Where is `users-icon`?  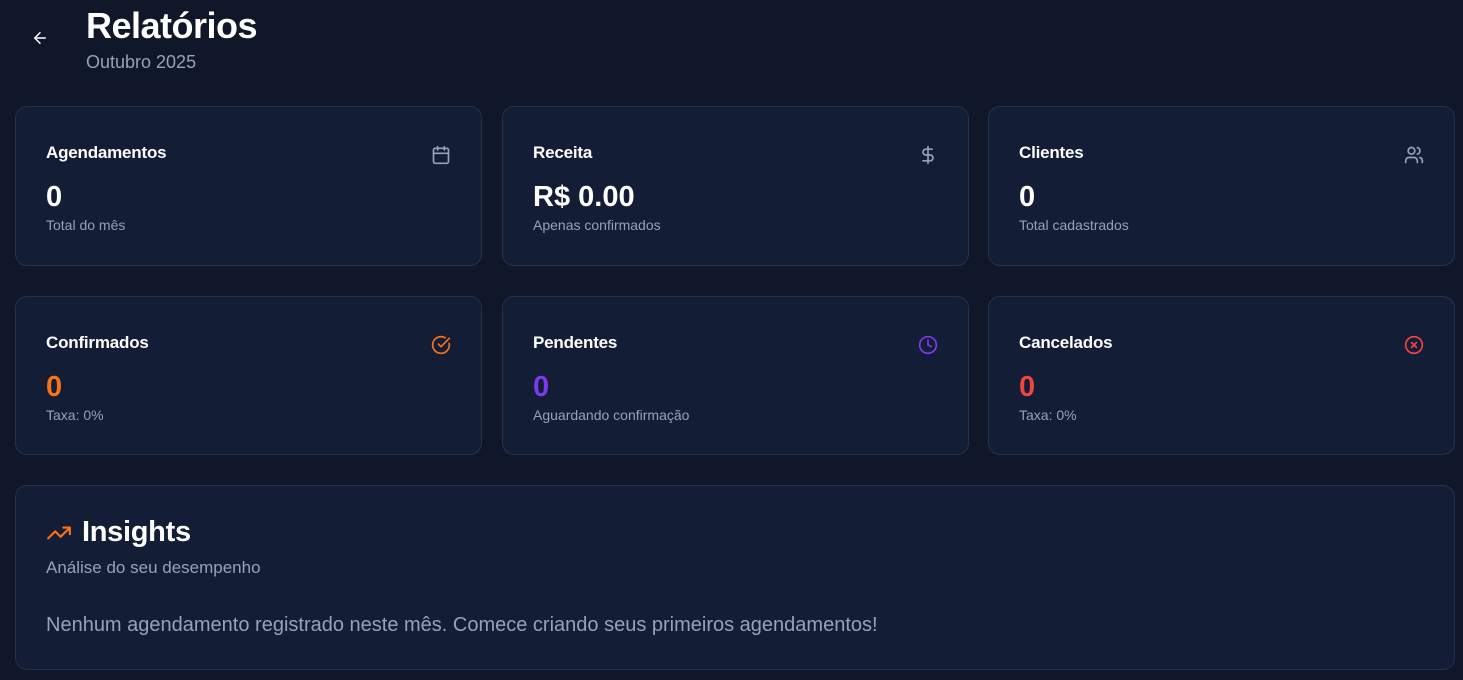
users-icon is located at coordinates (1414, 155).